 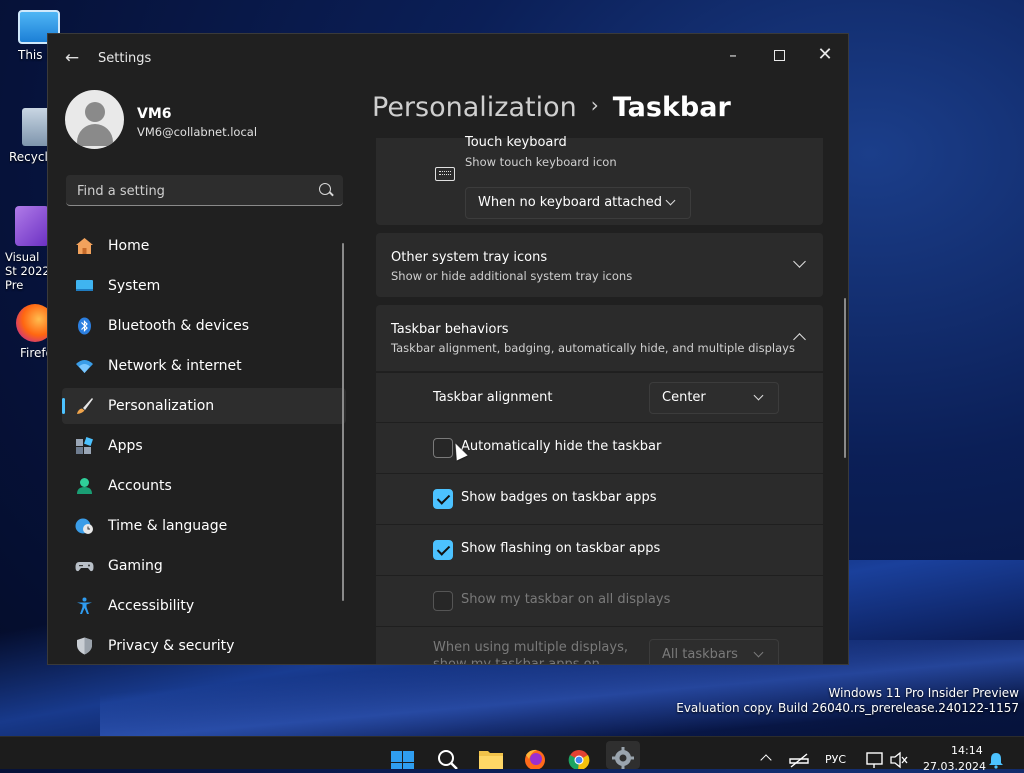 I want to click on sidebar-item-system: System, so click(x=204, y=286).